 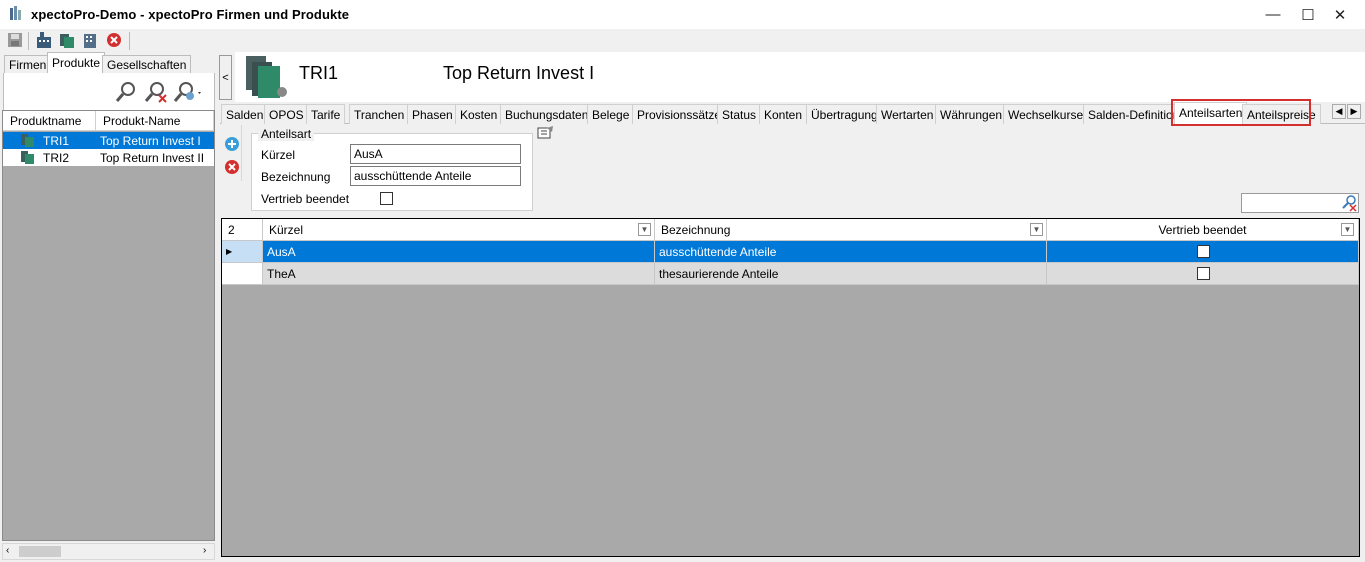 I want to click on close-button: ✕, so click(x=1340, y=14).